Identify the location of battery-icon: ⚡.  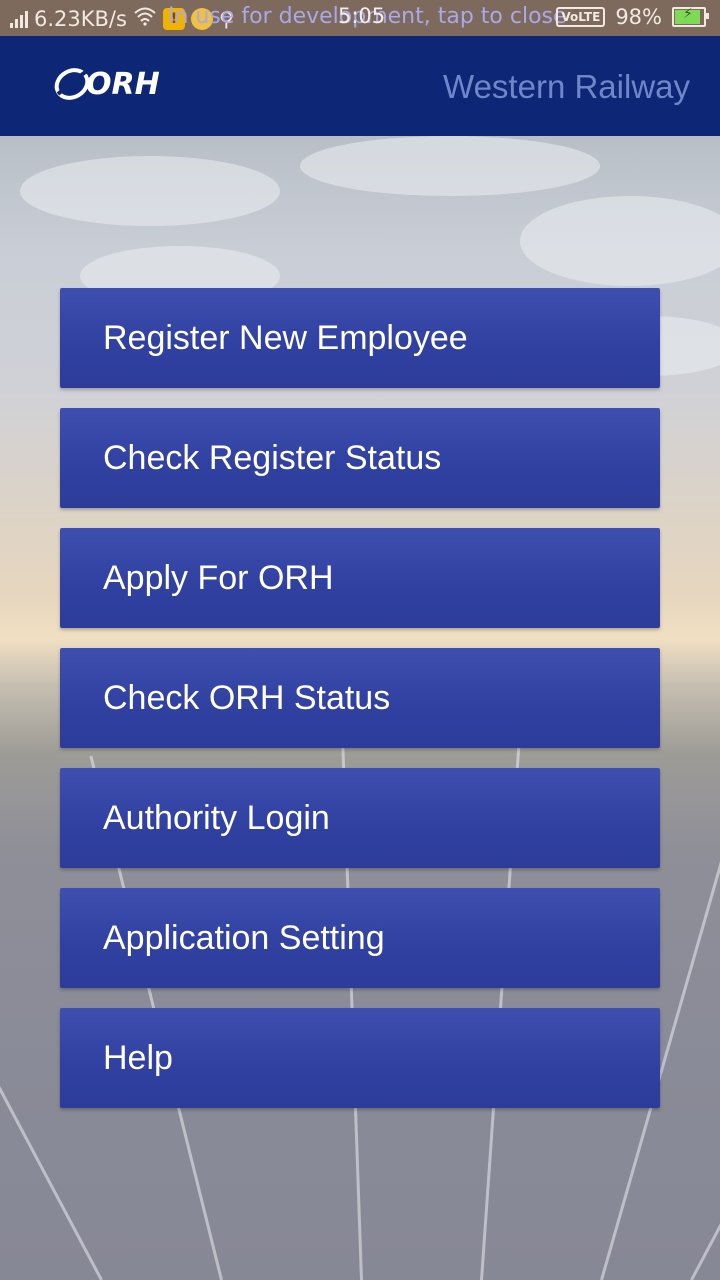
(690, 16).